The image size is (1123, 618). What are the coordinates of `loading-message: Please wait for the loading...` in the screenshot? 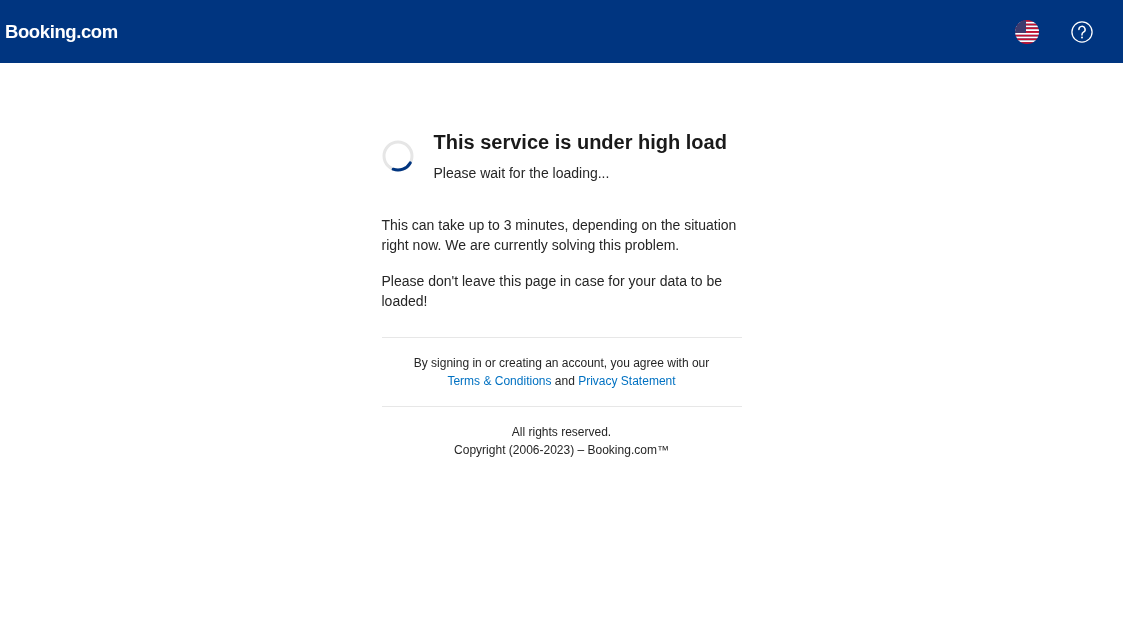 It's located at (521, 173).